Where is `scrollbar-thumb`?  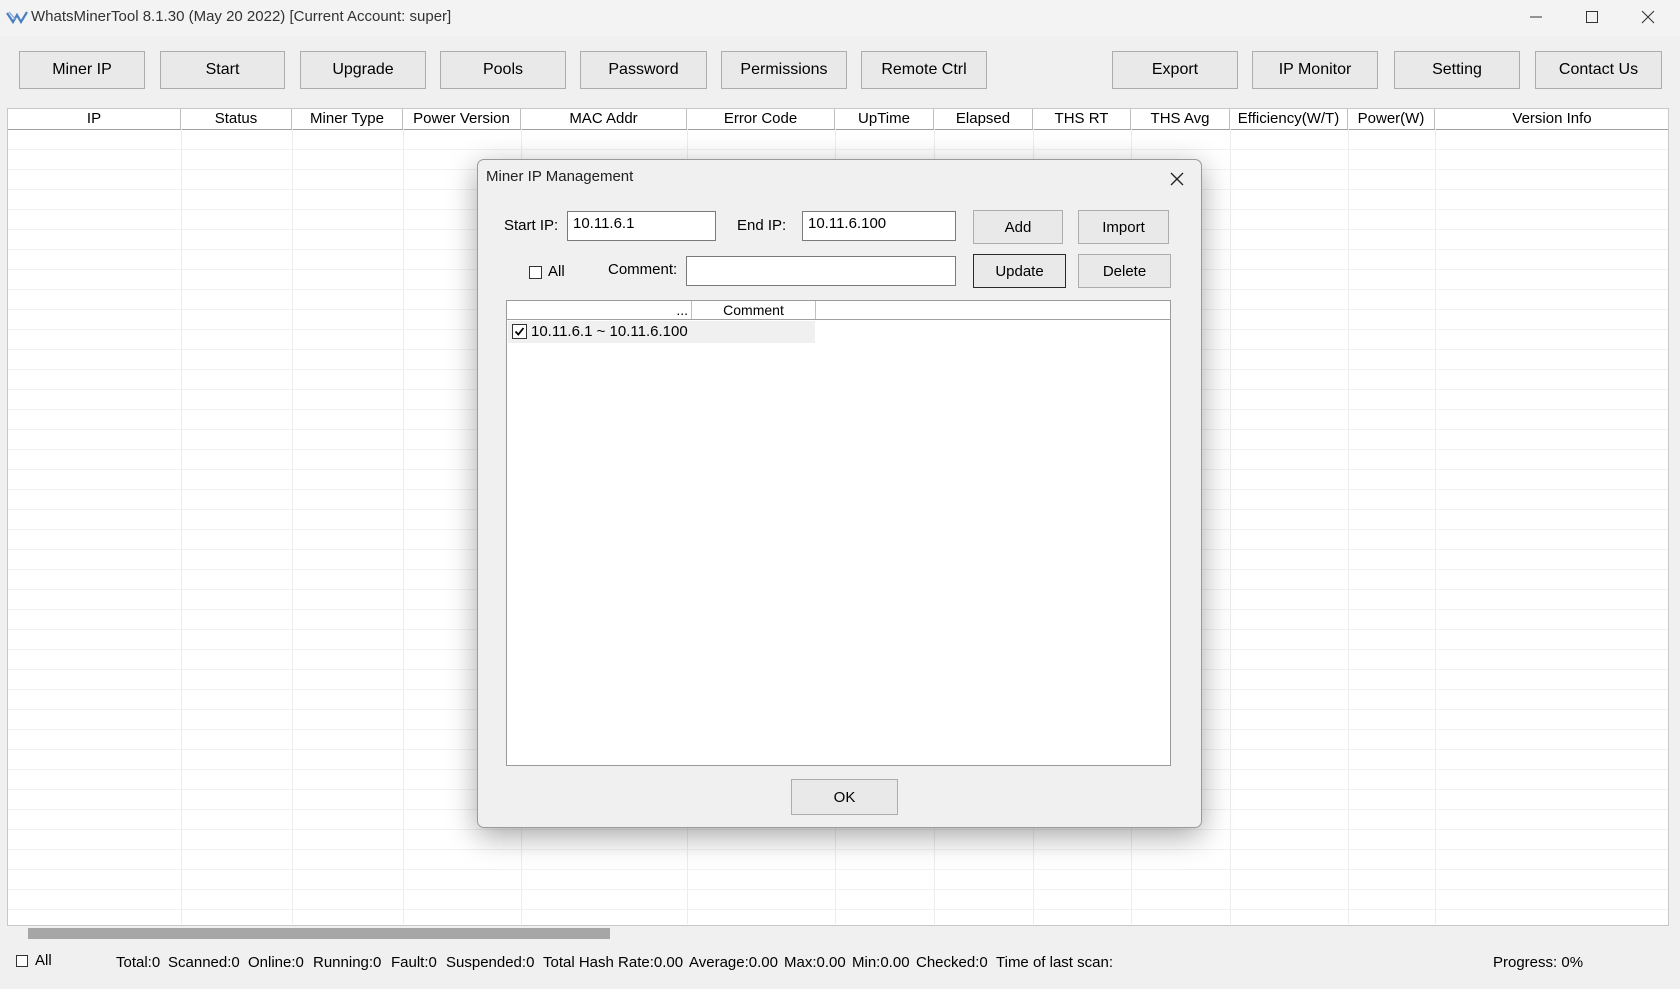 scrollbar-thumb is located at coordinates (319, 933).